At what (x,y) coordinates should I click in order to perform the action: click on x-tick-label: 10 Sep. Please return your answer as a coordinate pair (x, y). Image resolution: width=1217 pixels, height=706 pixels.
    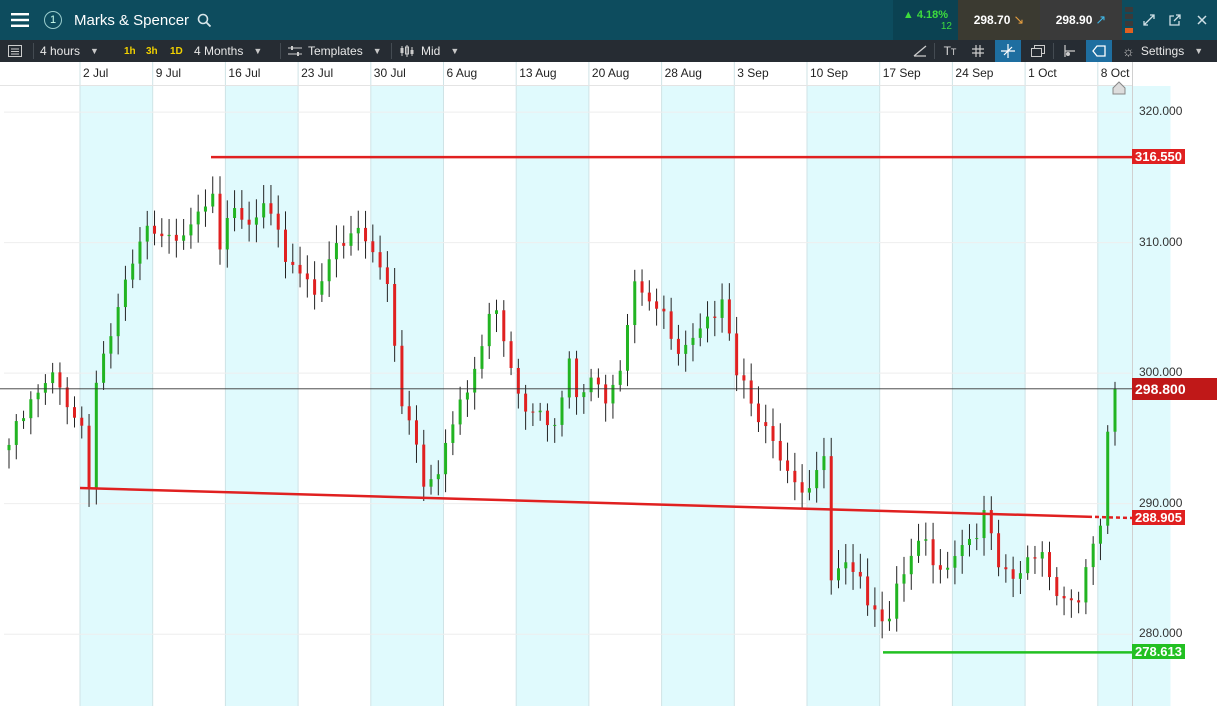
    Looking at the image, I should click on (829, 73).